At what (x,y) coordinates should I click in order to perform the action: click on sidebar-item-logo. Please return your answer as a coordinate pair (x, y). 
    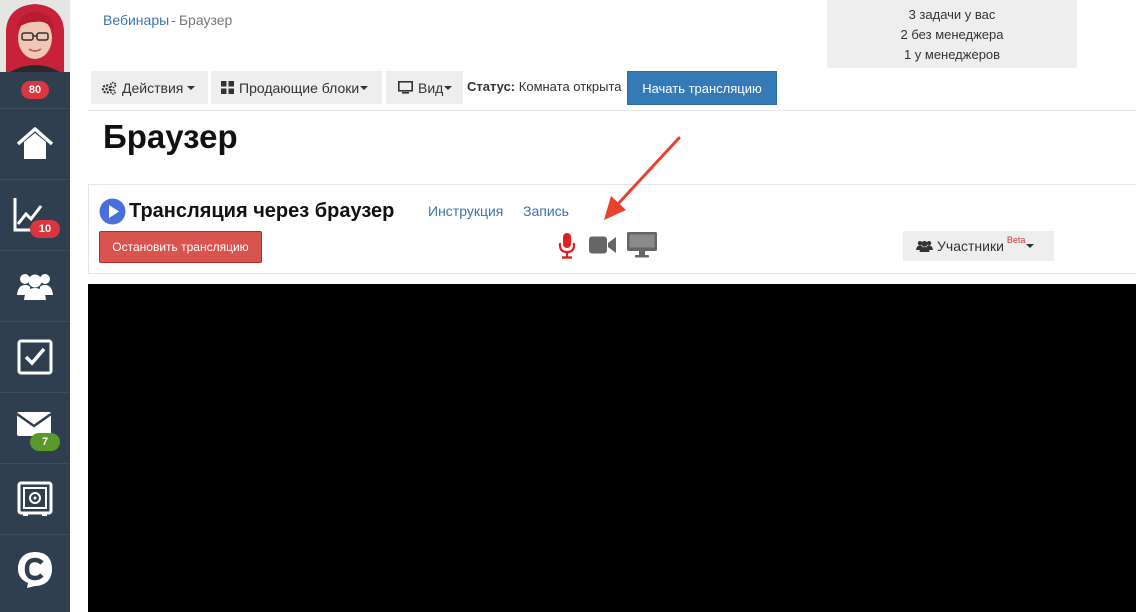
    Looking at the image, I should click on (35, 569).